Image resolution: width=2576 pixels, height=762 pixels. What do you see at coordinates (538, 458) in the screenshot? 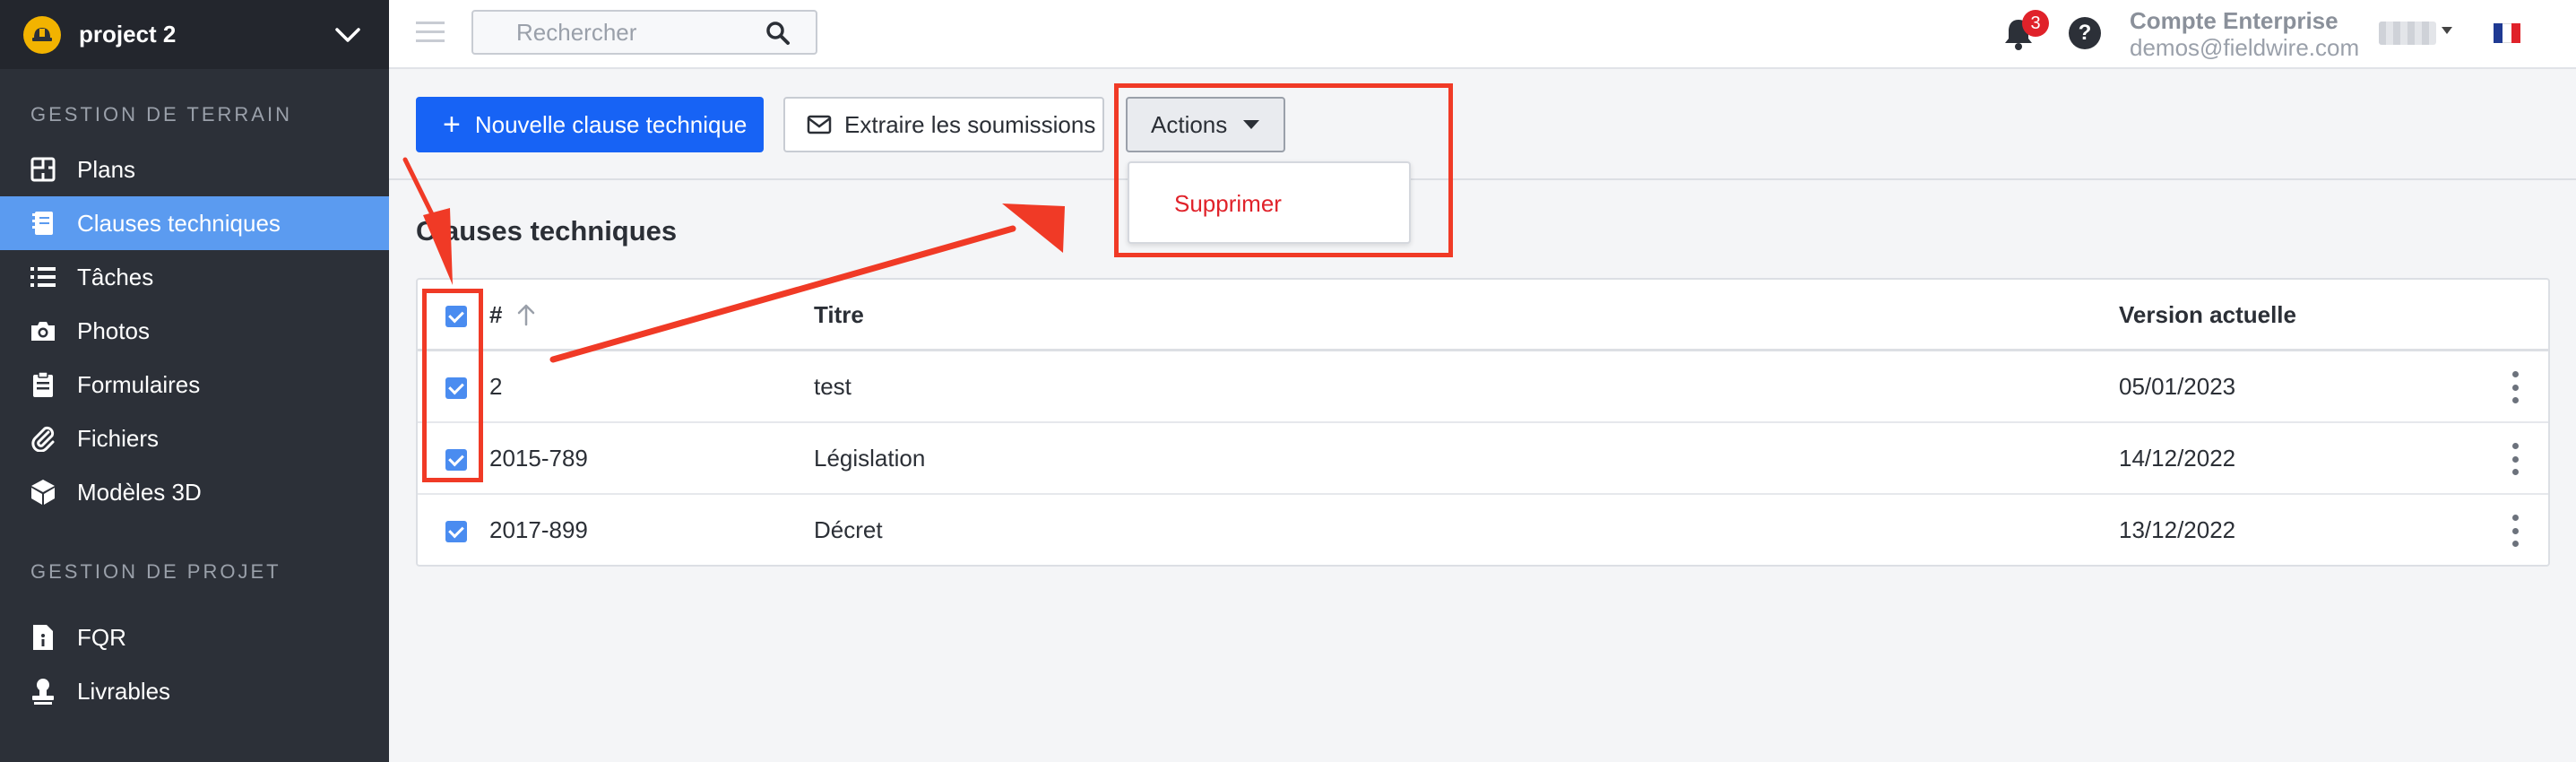
I see `cell-number: 2015-789` at bounding box center [538, 458].